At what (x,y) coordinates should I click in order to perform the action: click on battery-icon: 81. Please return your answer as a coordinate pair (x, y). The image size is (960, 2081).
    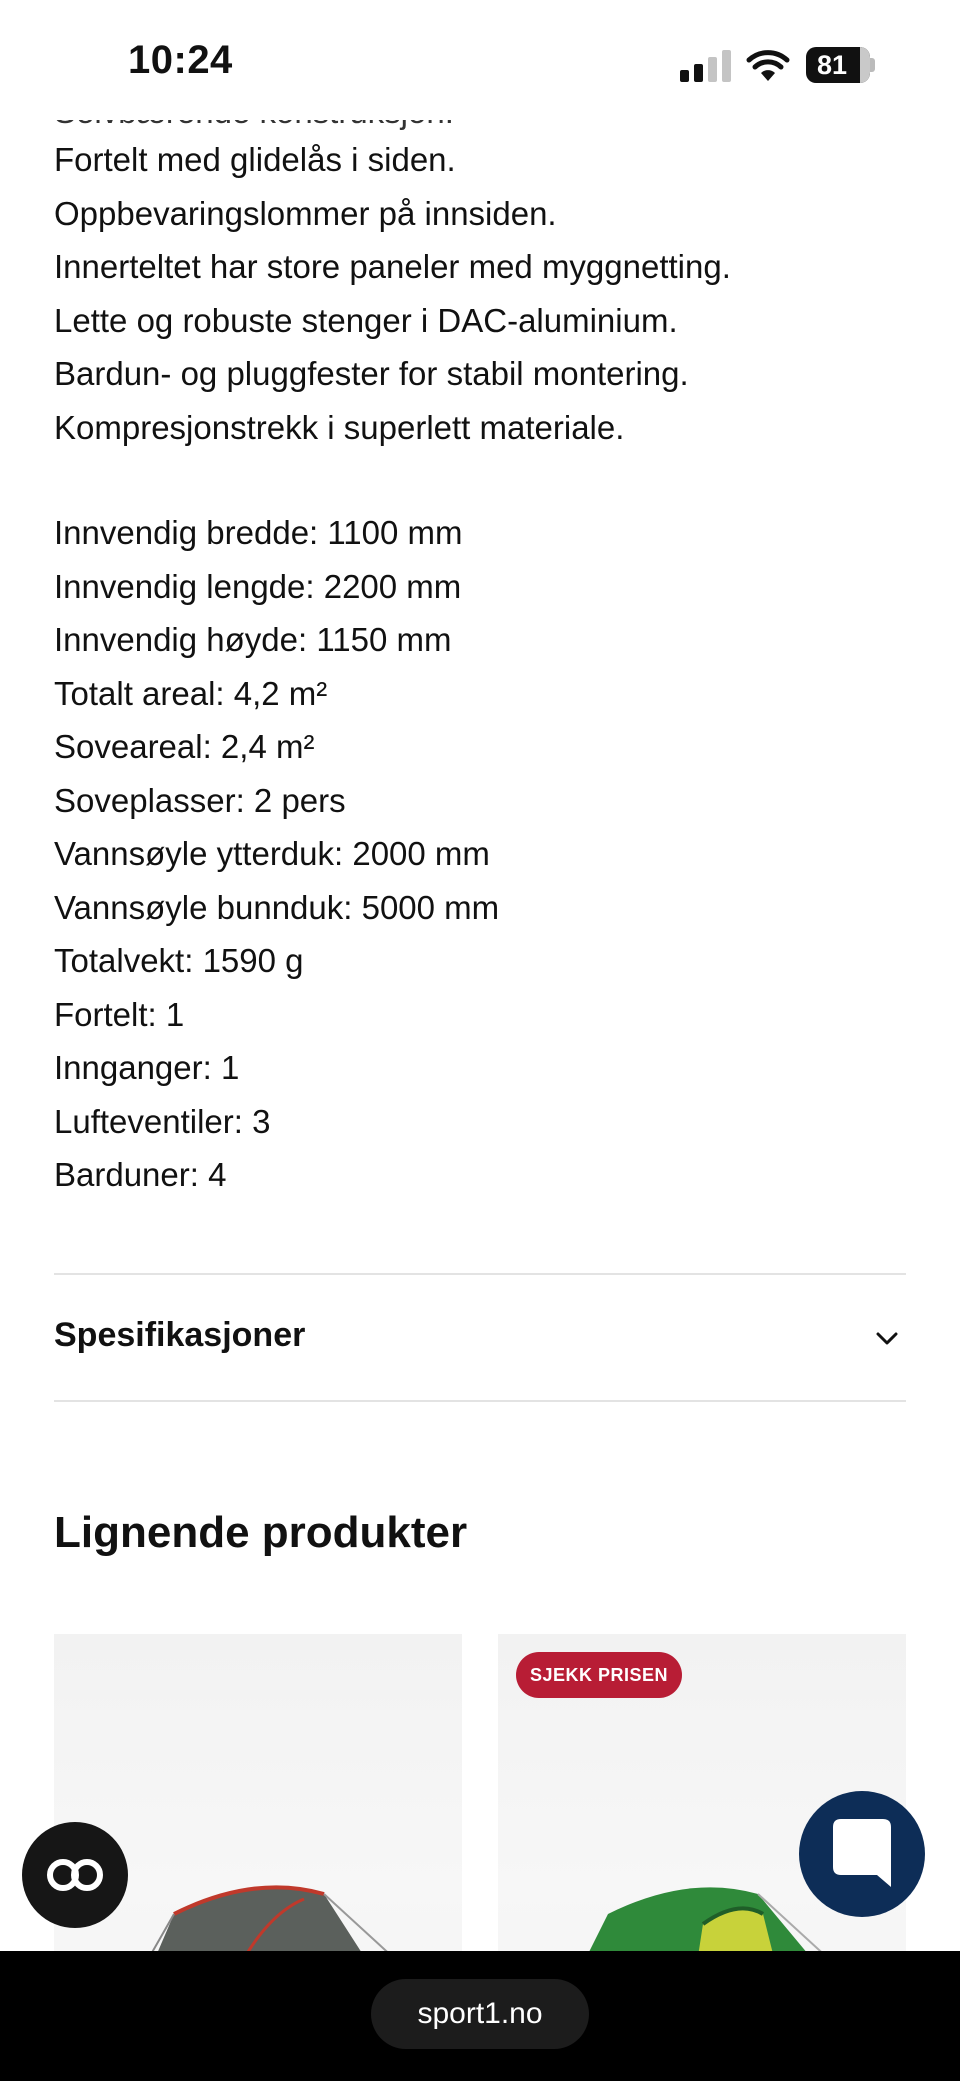
    Looking at the image, I should click on (838, 65).